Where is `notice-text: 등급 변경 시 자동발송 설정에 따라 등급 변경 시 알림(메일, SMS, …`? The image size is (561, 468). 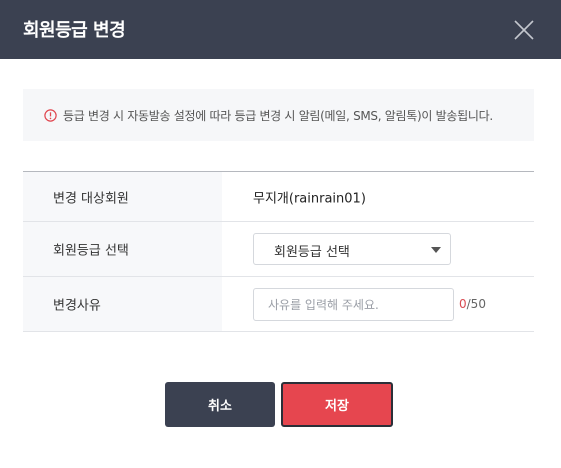 notice-text: 등급 변경 시 자동발송 설정에 따라 등급 변경 시 알림(메일, SMS, … is located at coordinates (278, 116).